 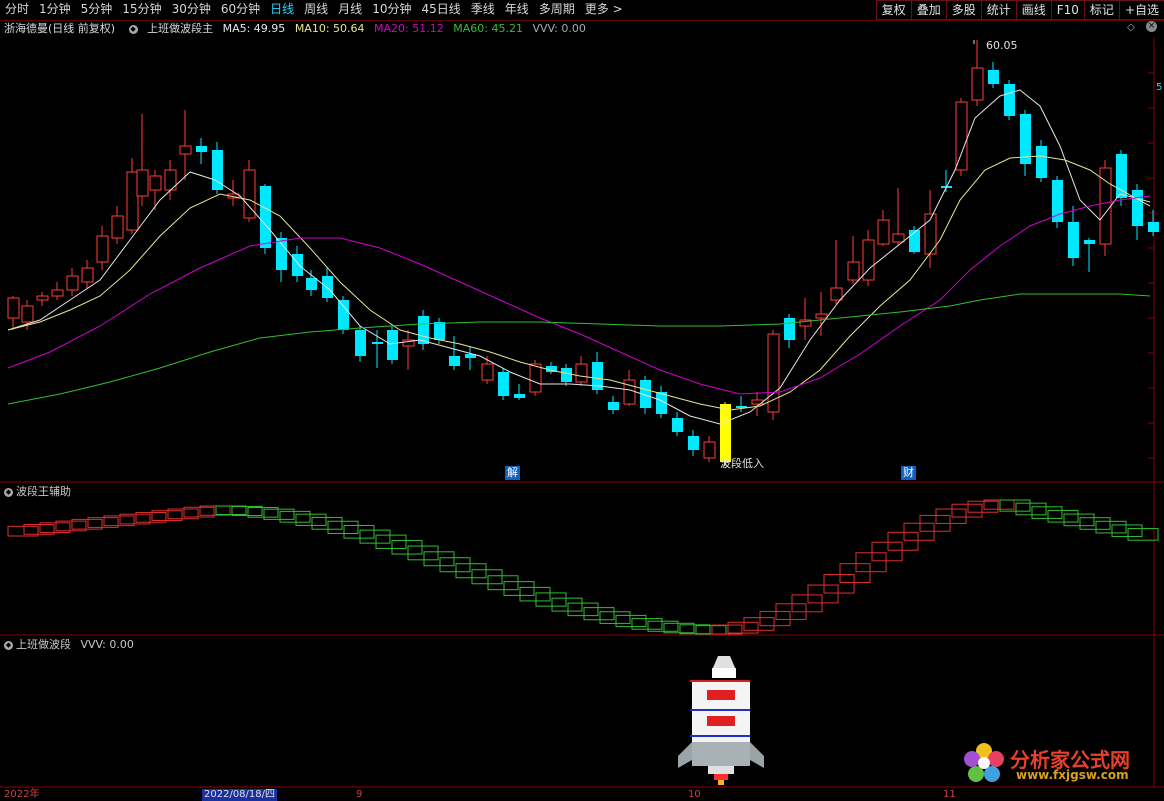 I want to click on watermark-url: www.fxjgsw.com, so click(x=1072, y=775).